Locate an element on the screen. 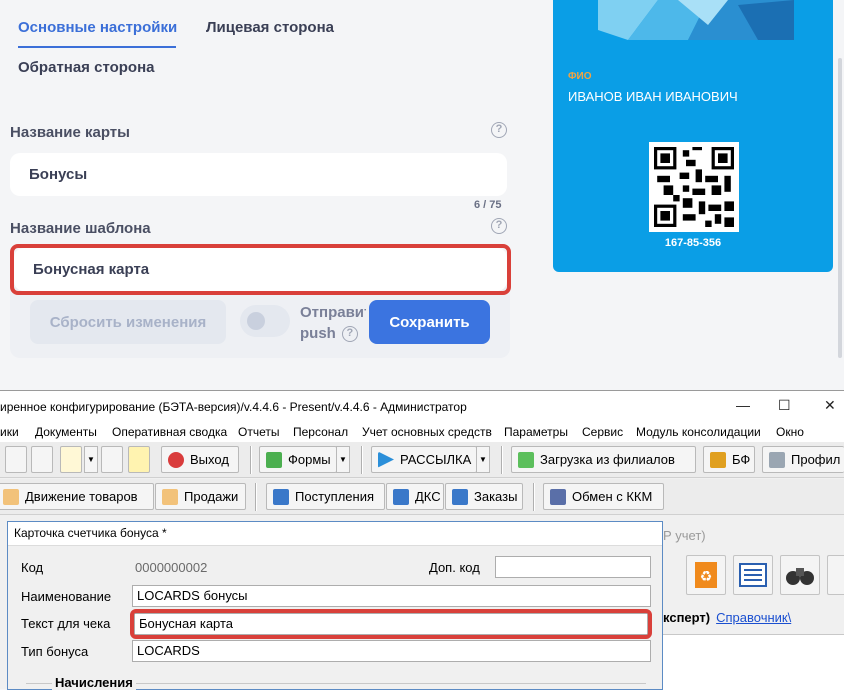  edit-icon is located at coordinates (112, 459).